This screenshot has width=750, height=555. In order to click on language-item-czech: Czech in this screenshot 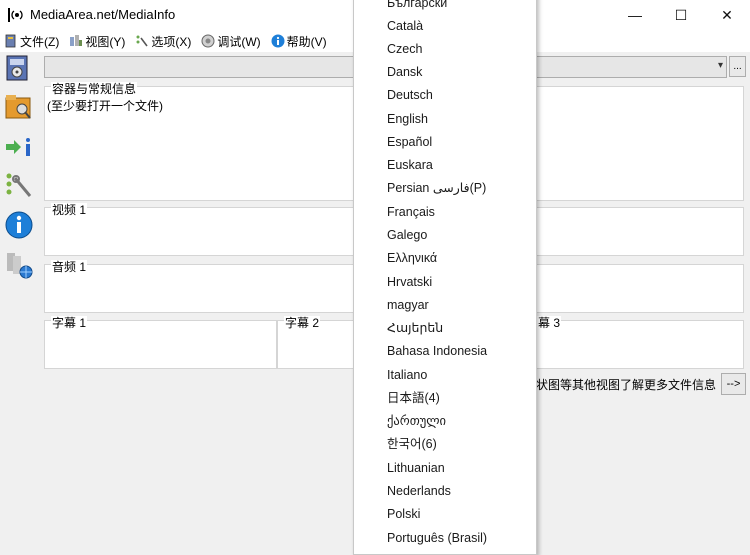, I will do `click(404, 49)`.